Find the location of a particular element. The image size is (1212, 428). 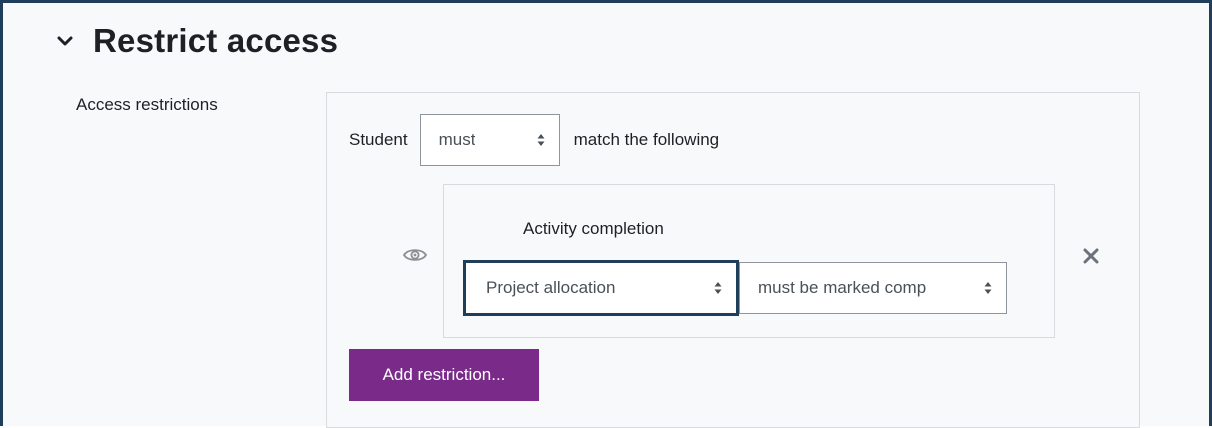

close-icon is located at coordinates (1091, 256).